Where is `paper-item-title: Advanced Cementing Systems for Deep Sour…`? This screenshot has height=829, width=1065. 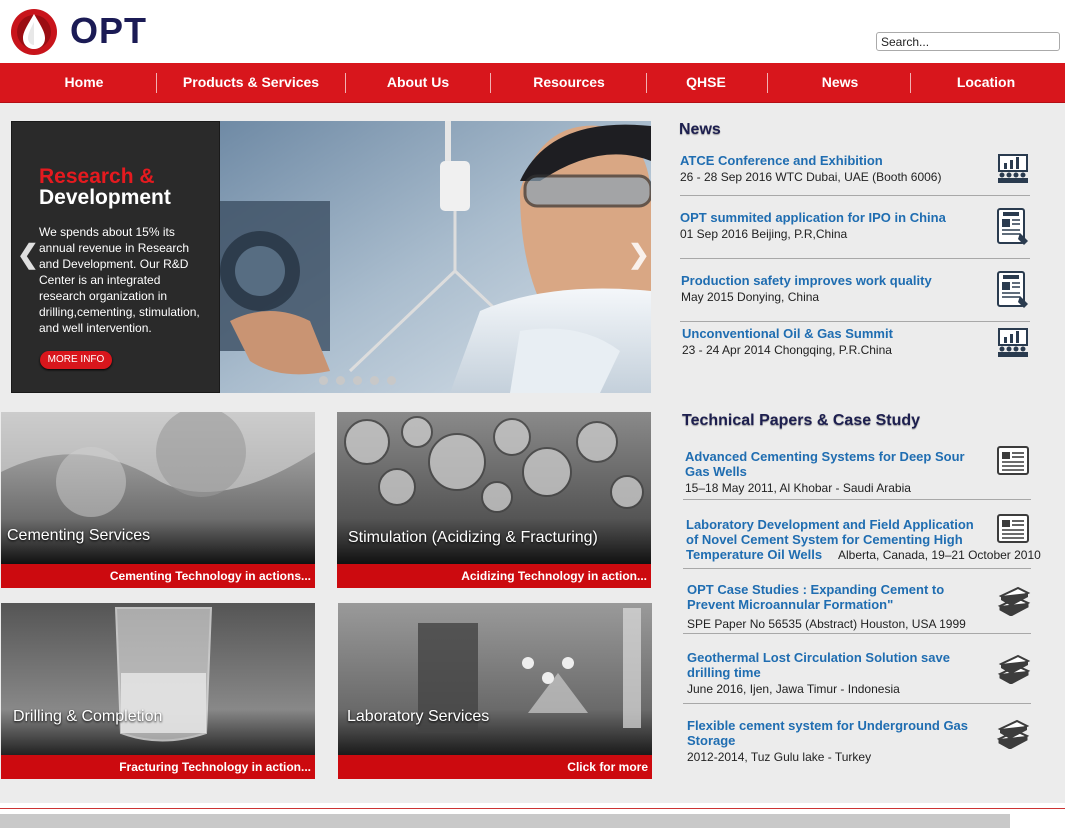
paper-item-title: Advanced Cementing Systems for Deep Sour… is located at coordinates (835, 464).